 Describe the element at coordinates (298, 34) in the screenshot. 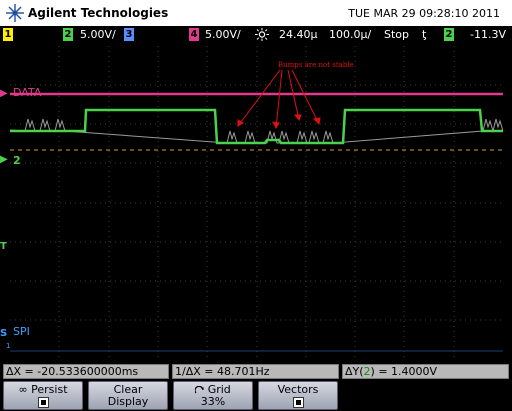

I see `time-offset: 24.40µ` at that location.